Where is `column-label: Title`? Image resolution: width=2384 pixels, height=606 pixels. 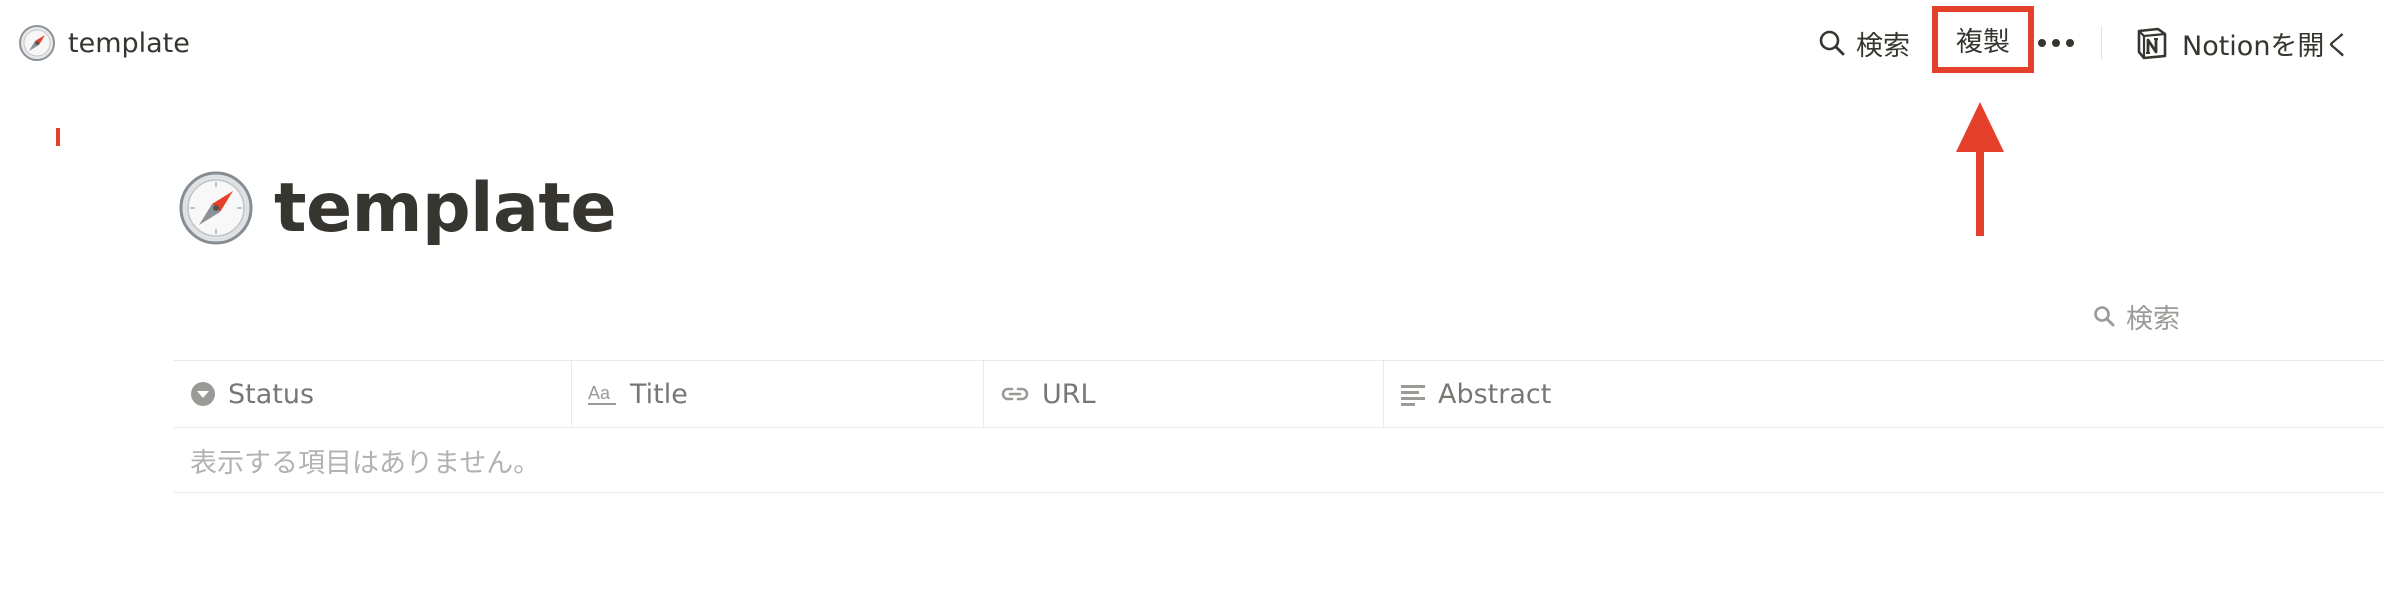 column-label: Title is located at coordinates (659, 394).